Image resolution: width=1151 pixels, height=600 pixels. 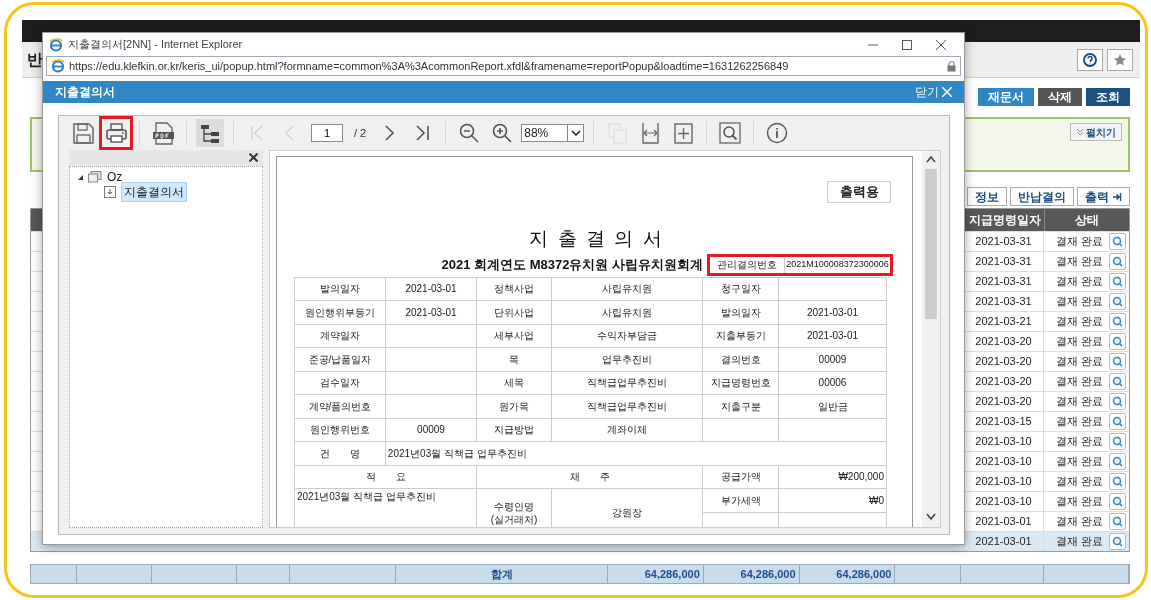 What do you see at coordinates (627, 360) in the screenshot?
I see `table-cell: 업무추진비` at bounding box center [627, 360].